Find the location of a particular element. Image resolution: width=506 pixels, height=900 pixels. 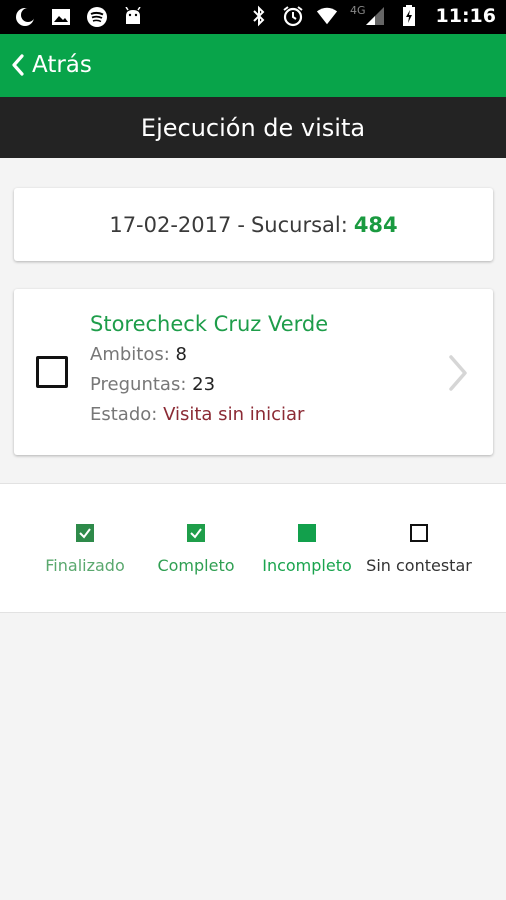

chevron-right-icon is located at coordinates (458, 375).